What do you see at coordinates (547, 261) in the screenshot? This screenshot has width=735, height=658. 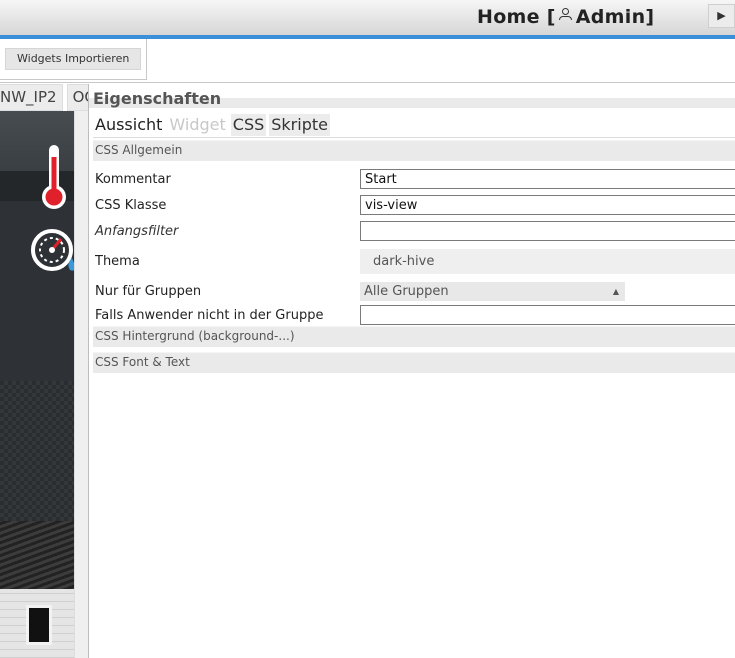 I see `thema-select: dark-hive` at bounding box center [547, 261].